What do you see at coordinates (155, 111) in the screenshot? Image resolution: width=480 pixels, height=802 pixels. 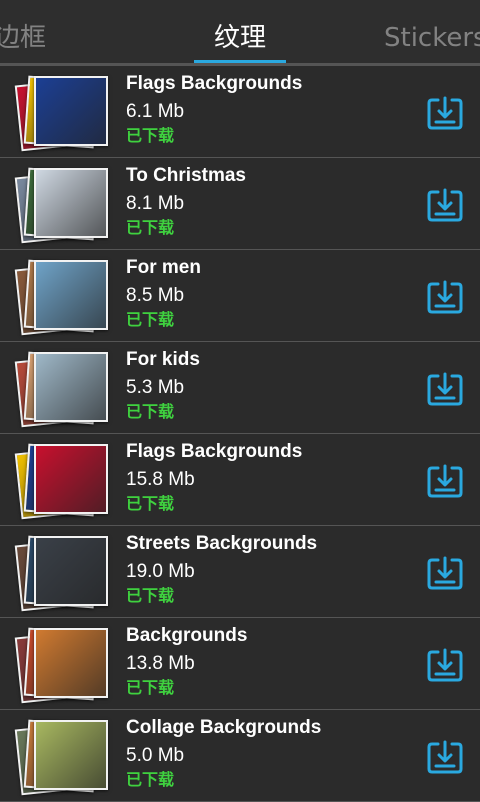 I see `pack-size: 6.1 Mb` at bounding box center [155, 111].